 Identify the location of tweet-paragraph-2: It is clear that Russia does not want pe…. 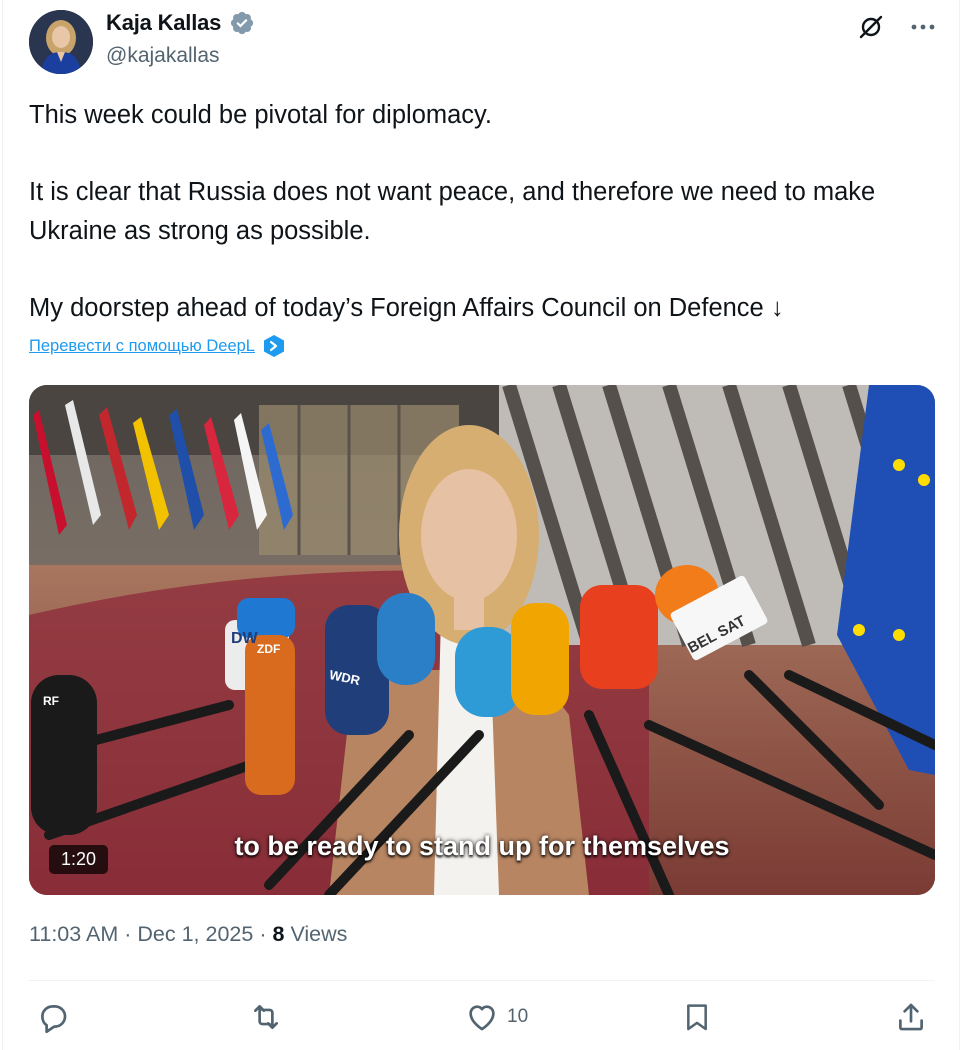
(452, 211).